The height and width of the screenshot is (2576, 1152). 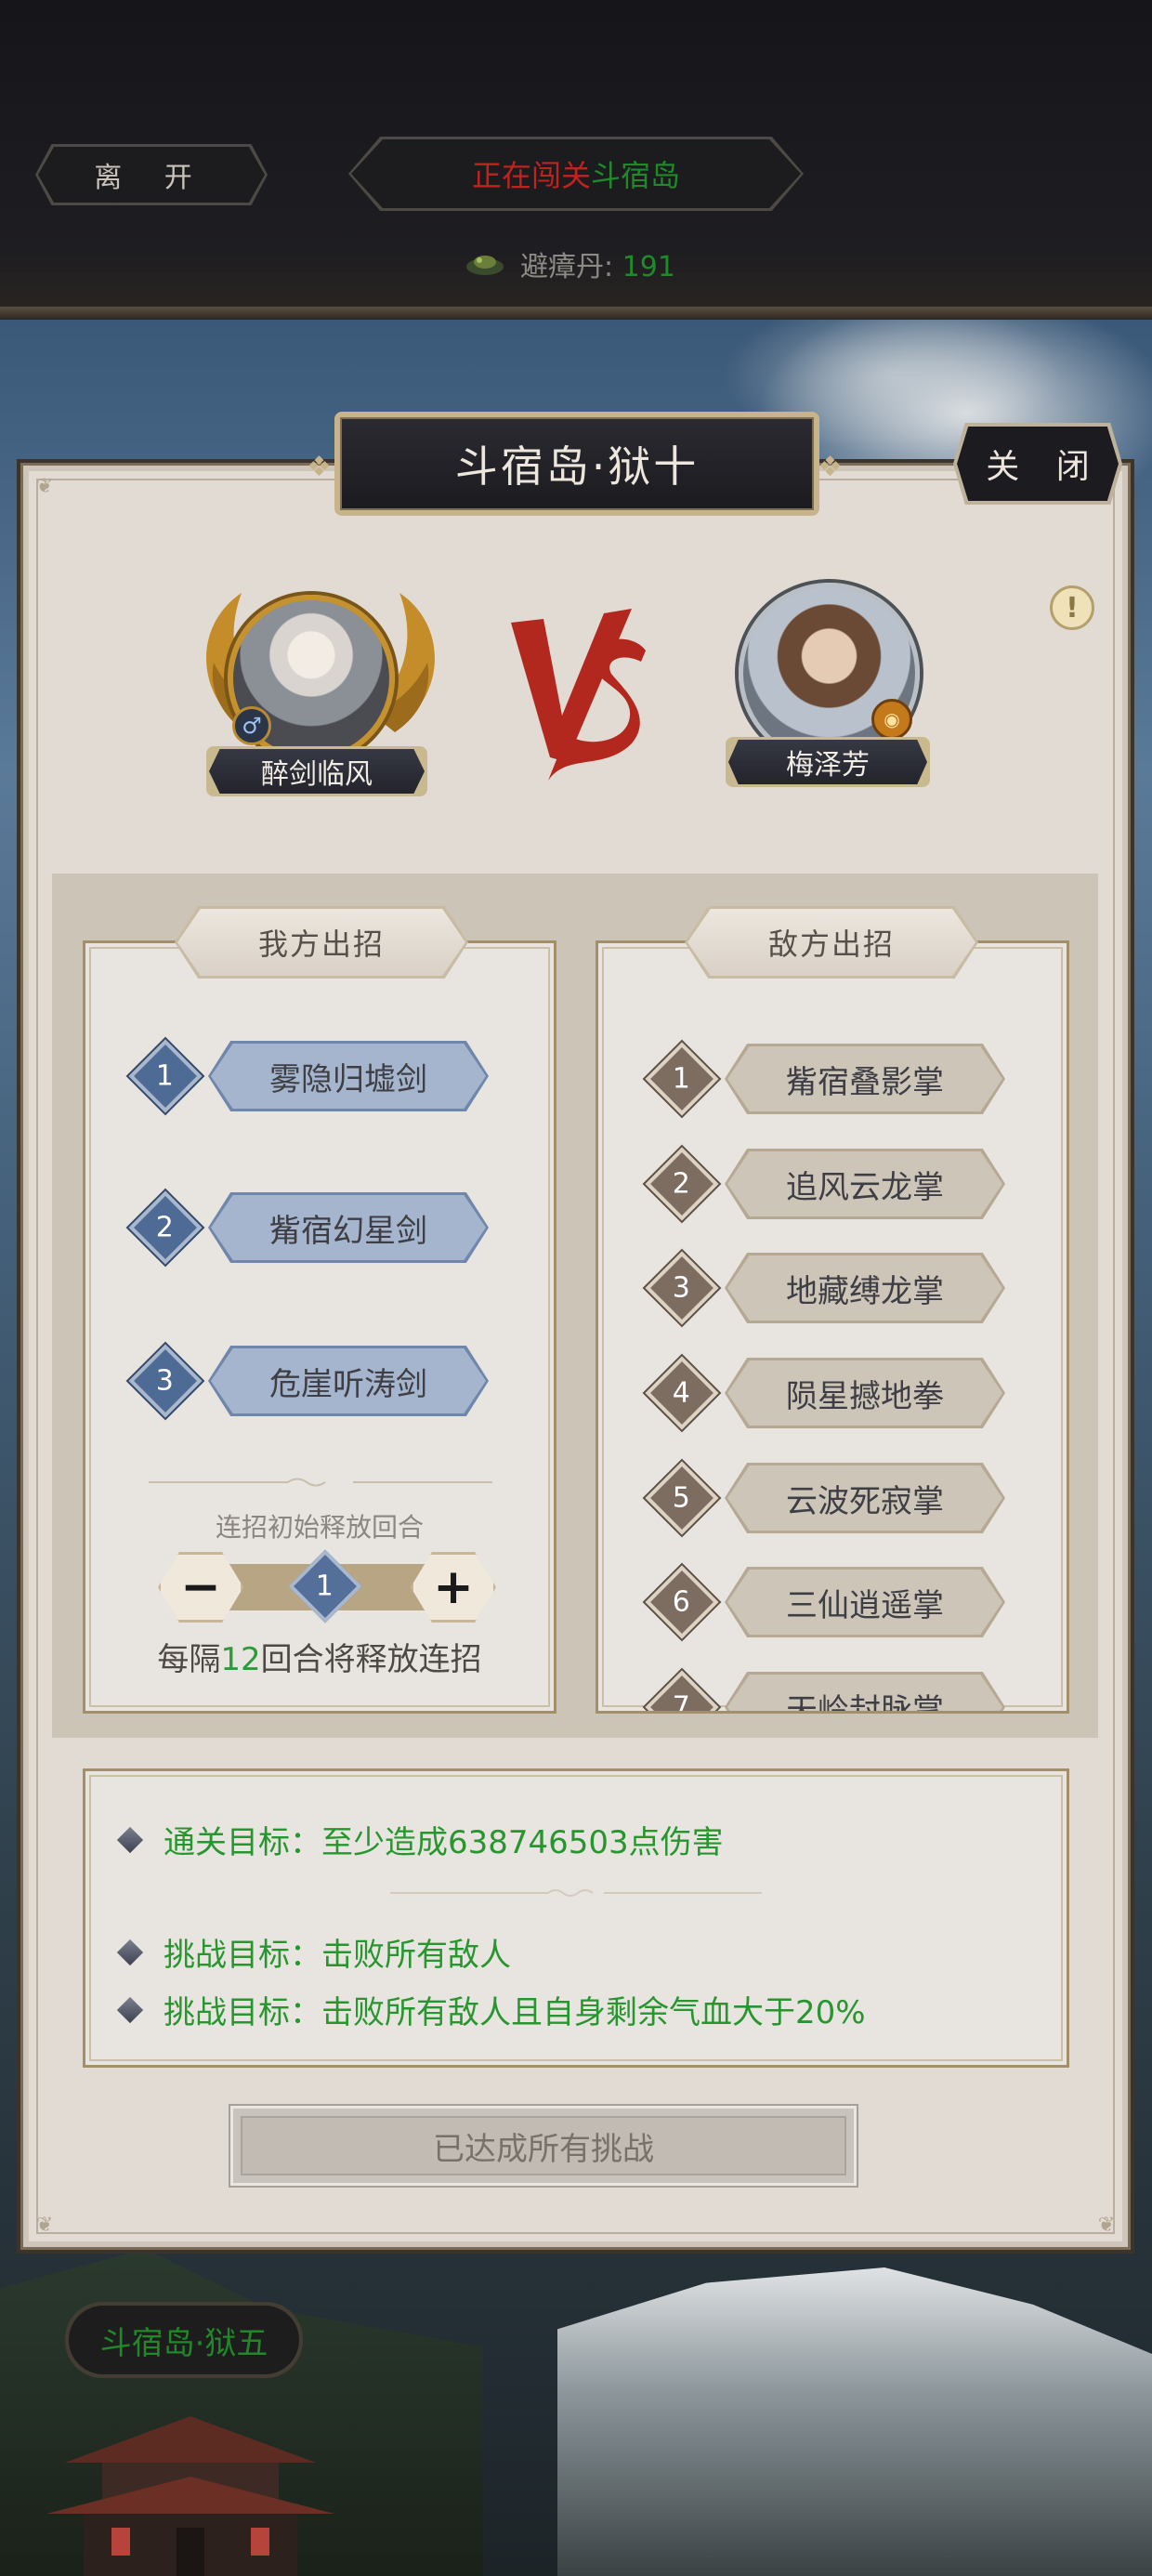 I want to click on move-name: 陨星撼地拳, so click(x=864, y=1393).